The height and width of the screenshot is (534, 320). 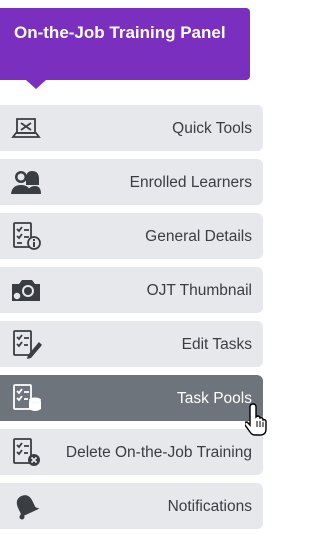 I want to click on menu-item-delete-ojt: Delete On-the-Job Training, so click(x=131, y=452).